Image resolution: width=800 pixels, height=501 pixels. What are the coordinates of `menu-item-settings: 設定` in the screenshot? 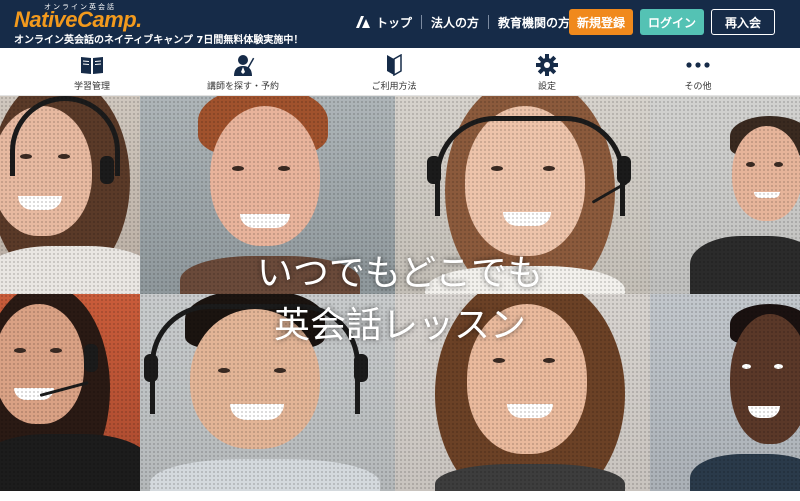 It's located at (547, 72).